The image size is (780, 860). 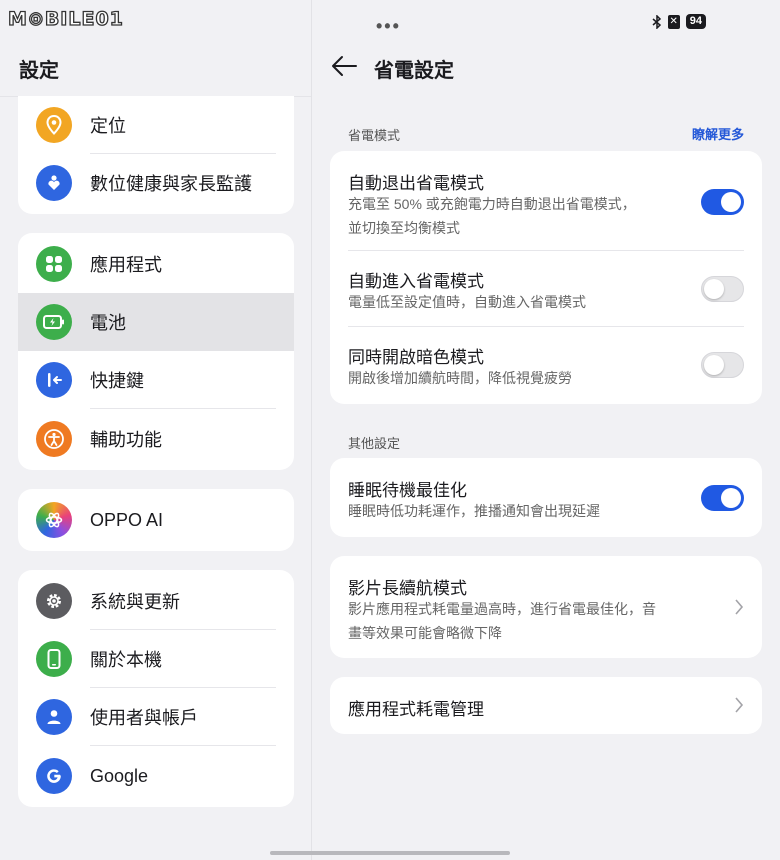 I want to click on app-power-card: 應用程式耗電管理, so click(x=546, y=705).